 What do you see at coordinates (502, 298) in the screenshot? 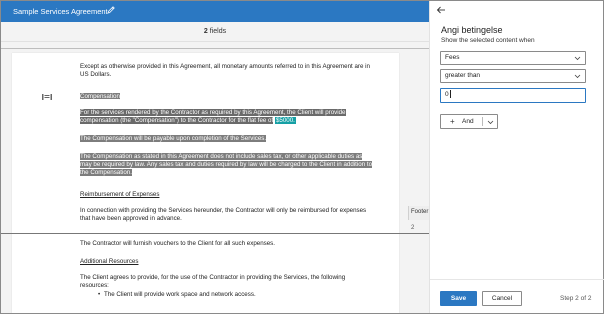
I see `cancel-button: Cancel` at bounding box center [502, 298].